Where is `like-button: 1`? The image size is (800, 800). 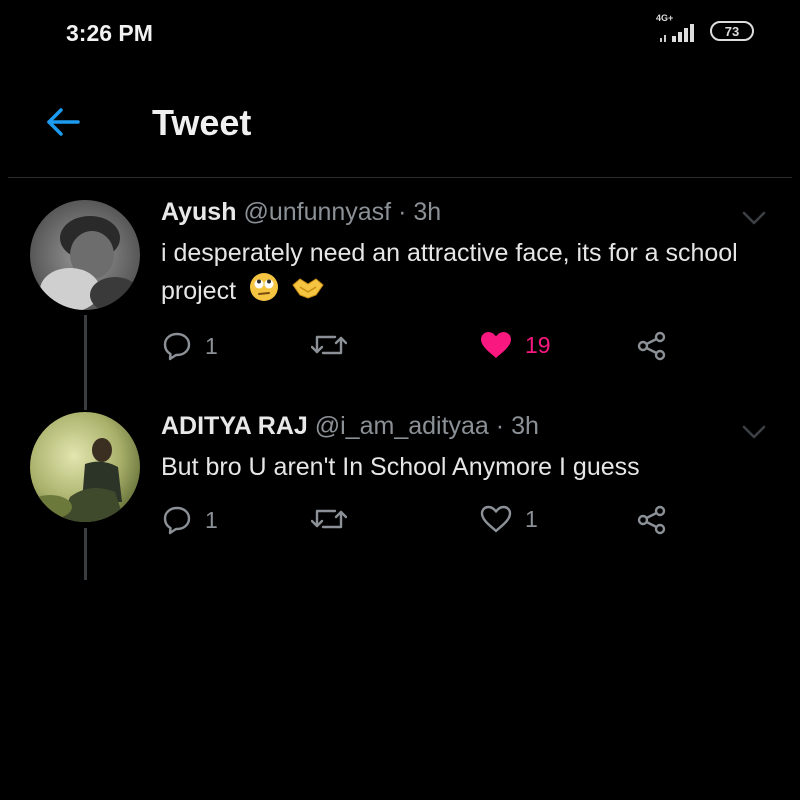 like-button: 1 is located at coordinates (508, 519).